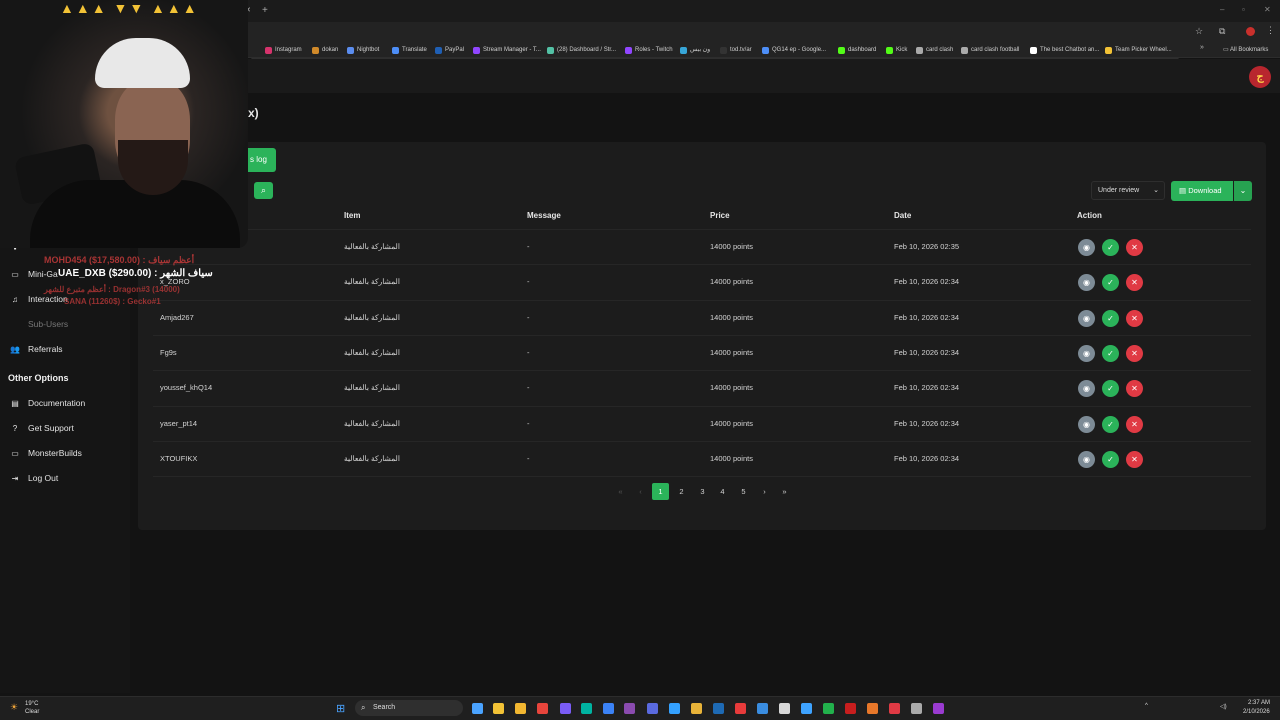 The height and width of the screenshot is (720, 1280). What do you see at coordinates (363, 50) in the screenshot?
I see `bookmark-item: Nightbot` at bounding box center [363, 50].